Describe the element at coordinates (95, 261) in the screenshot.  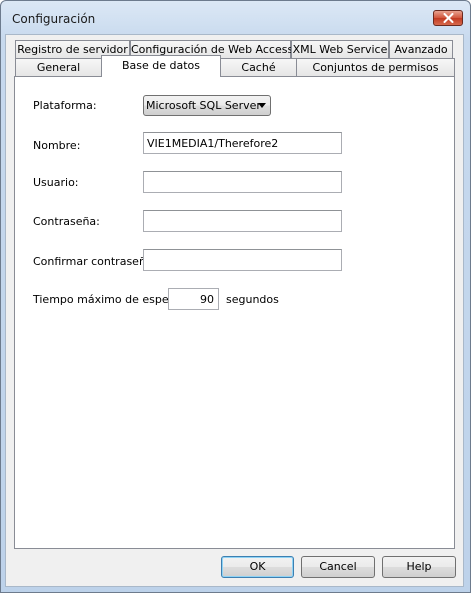
I see `confirm-password-label: Confirmar contraseña:` at that location.